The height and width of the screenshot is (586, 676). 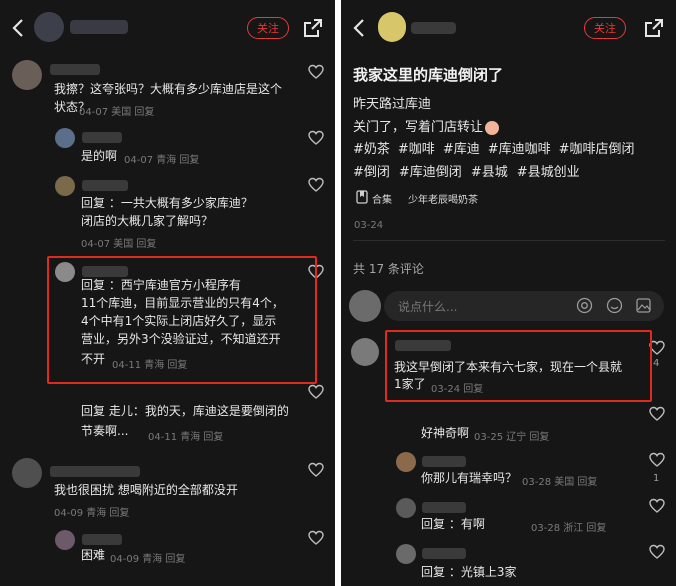 I want to click on collection-icon, so click(x=362, y=196).